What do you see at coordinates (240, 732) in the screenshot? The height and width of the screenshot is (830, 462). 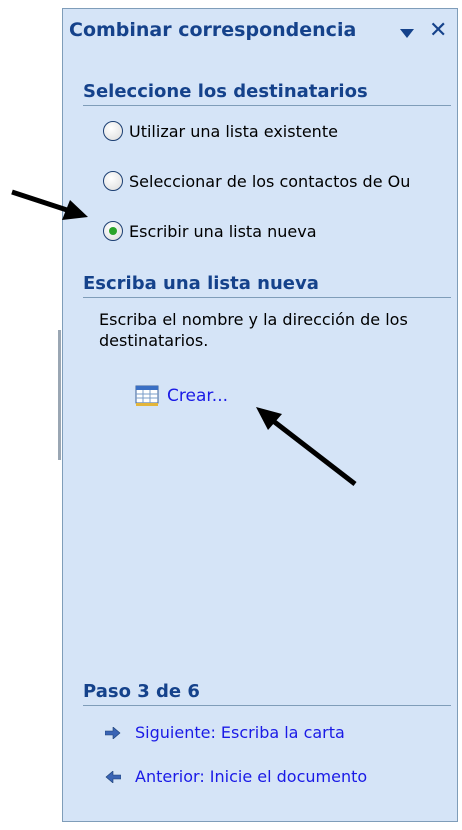 I see `next-step-label: Siguiente: Escriba la carta` at bounding box center [240, 732].